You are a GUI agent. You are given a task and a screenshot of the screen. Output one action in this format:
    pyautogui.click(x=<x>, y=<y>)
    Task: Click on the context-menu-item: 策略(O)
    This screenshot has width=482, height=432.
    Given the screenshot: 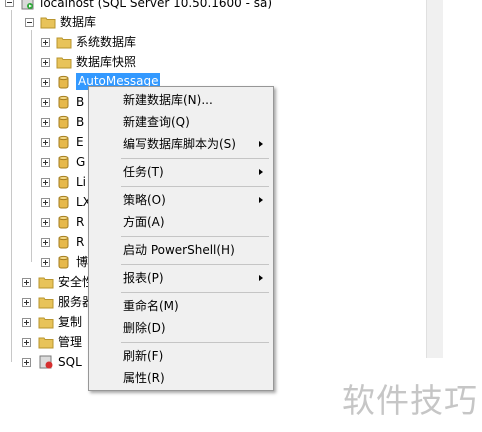 What is the action you would take?
    pyautogui.click(x=181, y=200)
    